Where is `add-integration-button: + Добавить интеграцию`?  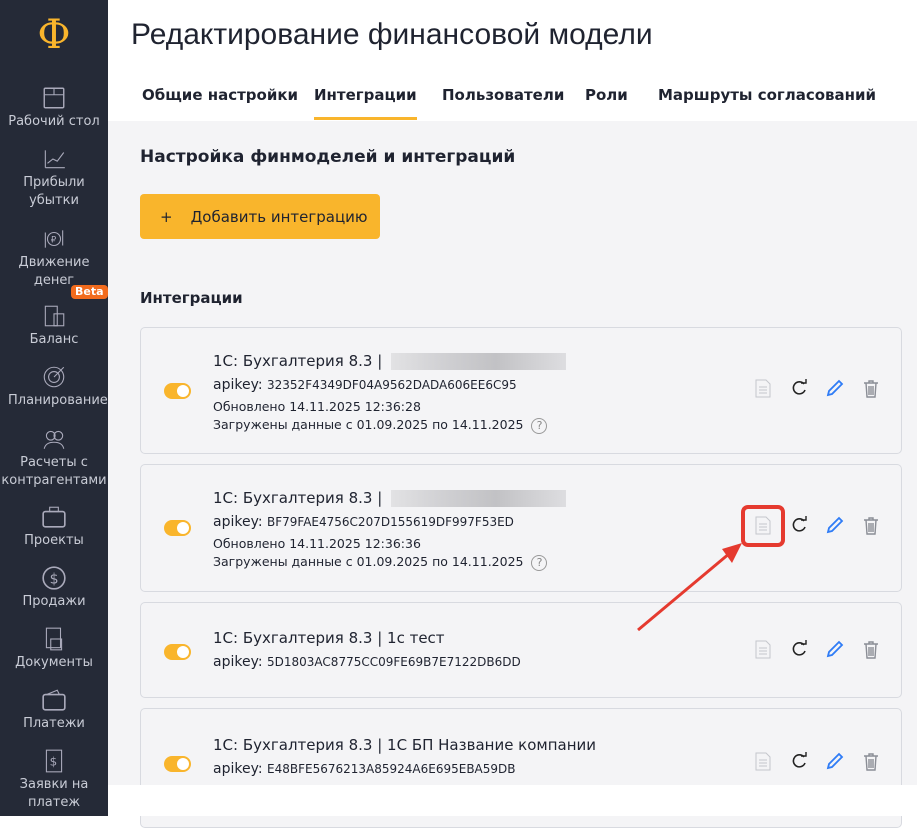
add-integration-button: + Добавить интеграцию is located at coordinates (260, 216).